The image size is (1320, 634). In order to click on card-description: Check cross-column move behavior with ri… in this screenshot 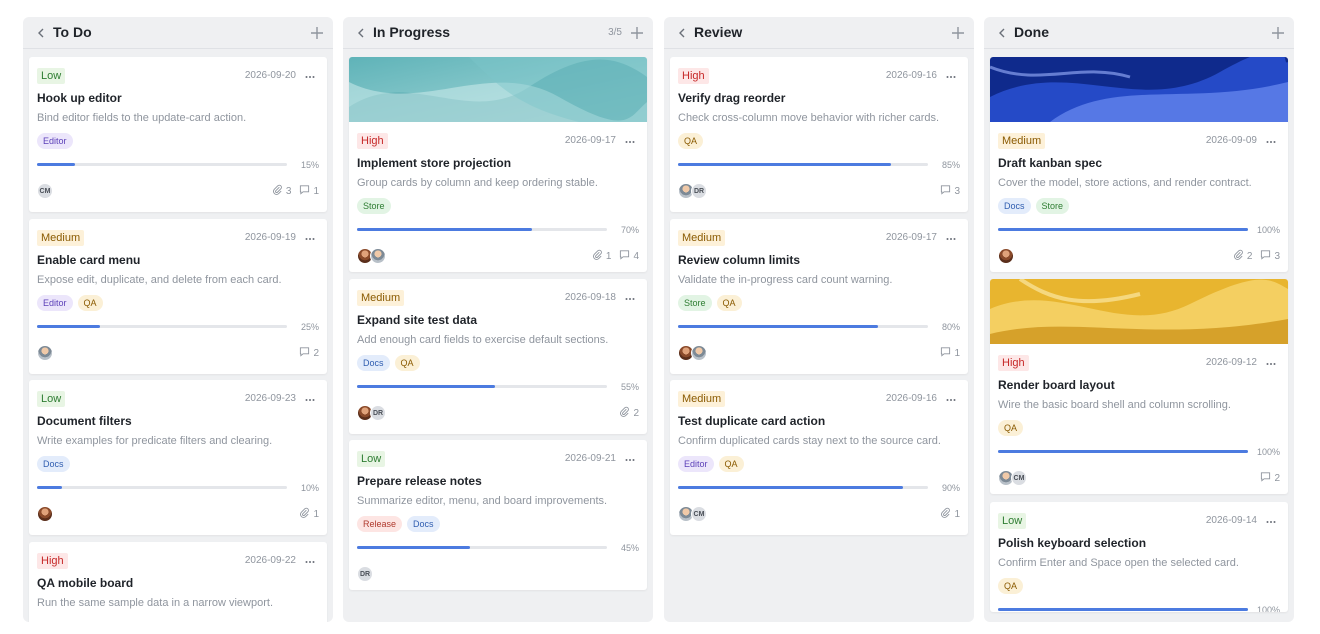, I will do `click(809, 118)`.